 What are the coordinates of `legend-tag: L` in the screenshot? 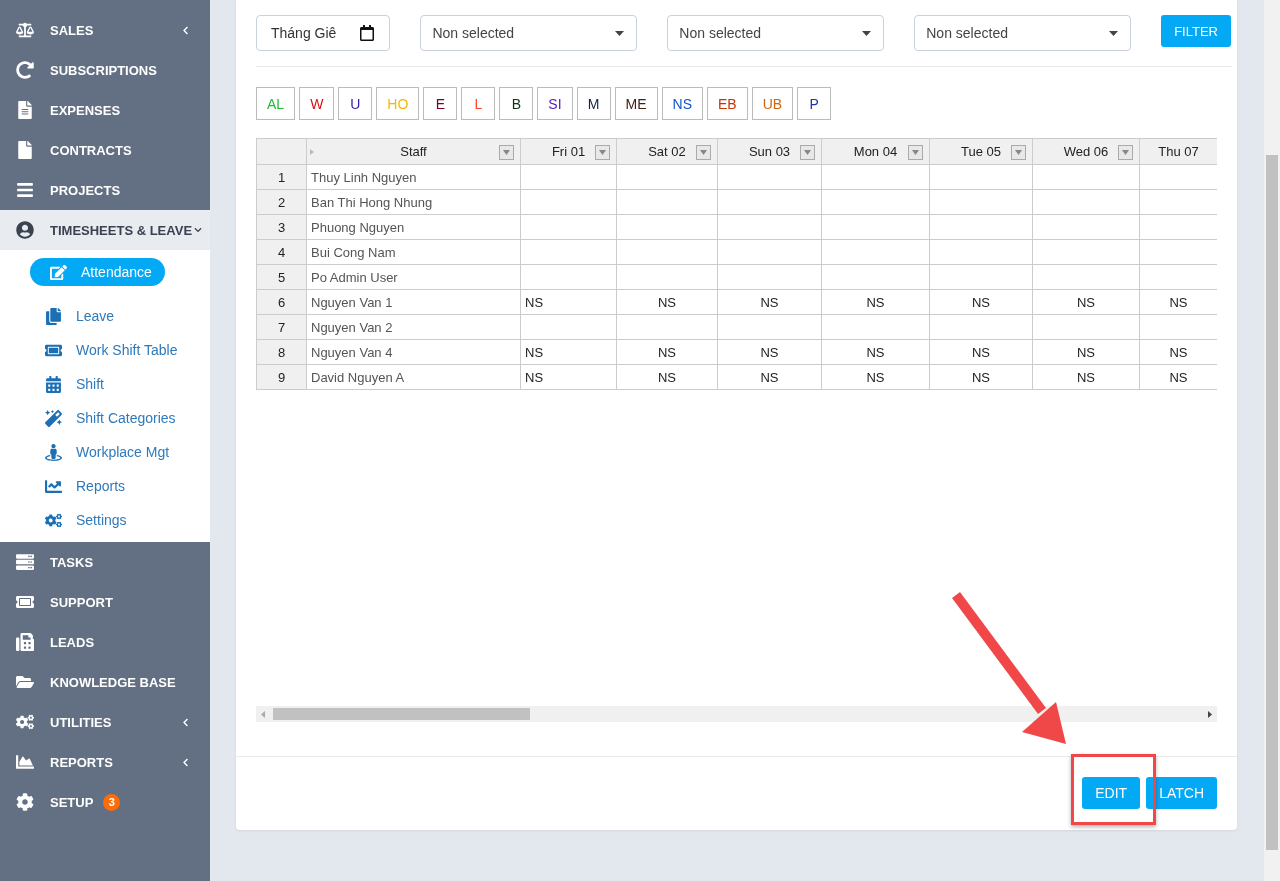 It's located at (478, 103).